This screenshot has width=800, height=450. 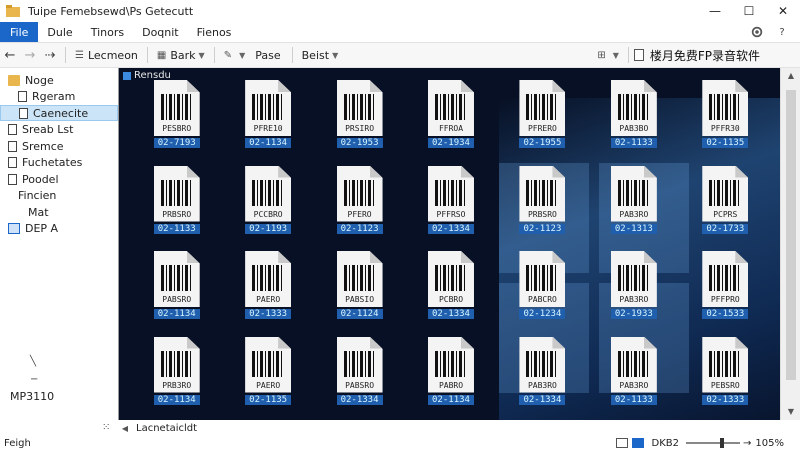 I want to click on horizontal-scrollbar: ◀ Lacnetaicldt, so click(x=459, y=428).